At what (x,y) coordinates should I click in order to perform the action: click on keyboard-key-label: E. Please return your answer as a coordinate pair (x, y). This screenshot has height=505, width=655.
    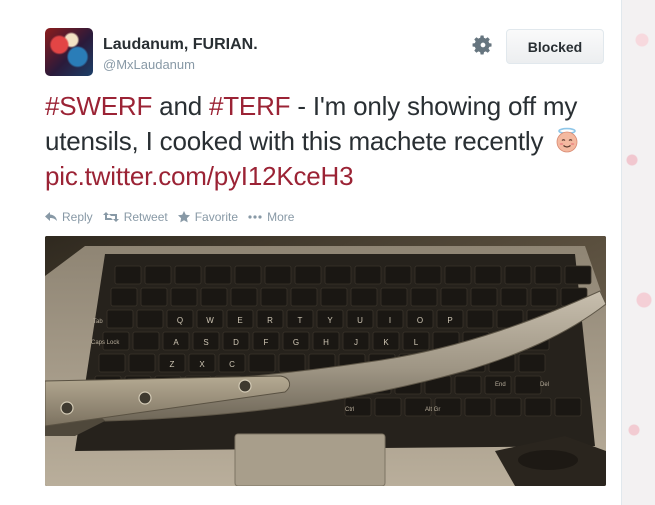
    Looking at the image, I should click on (239, 320).